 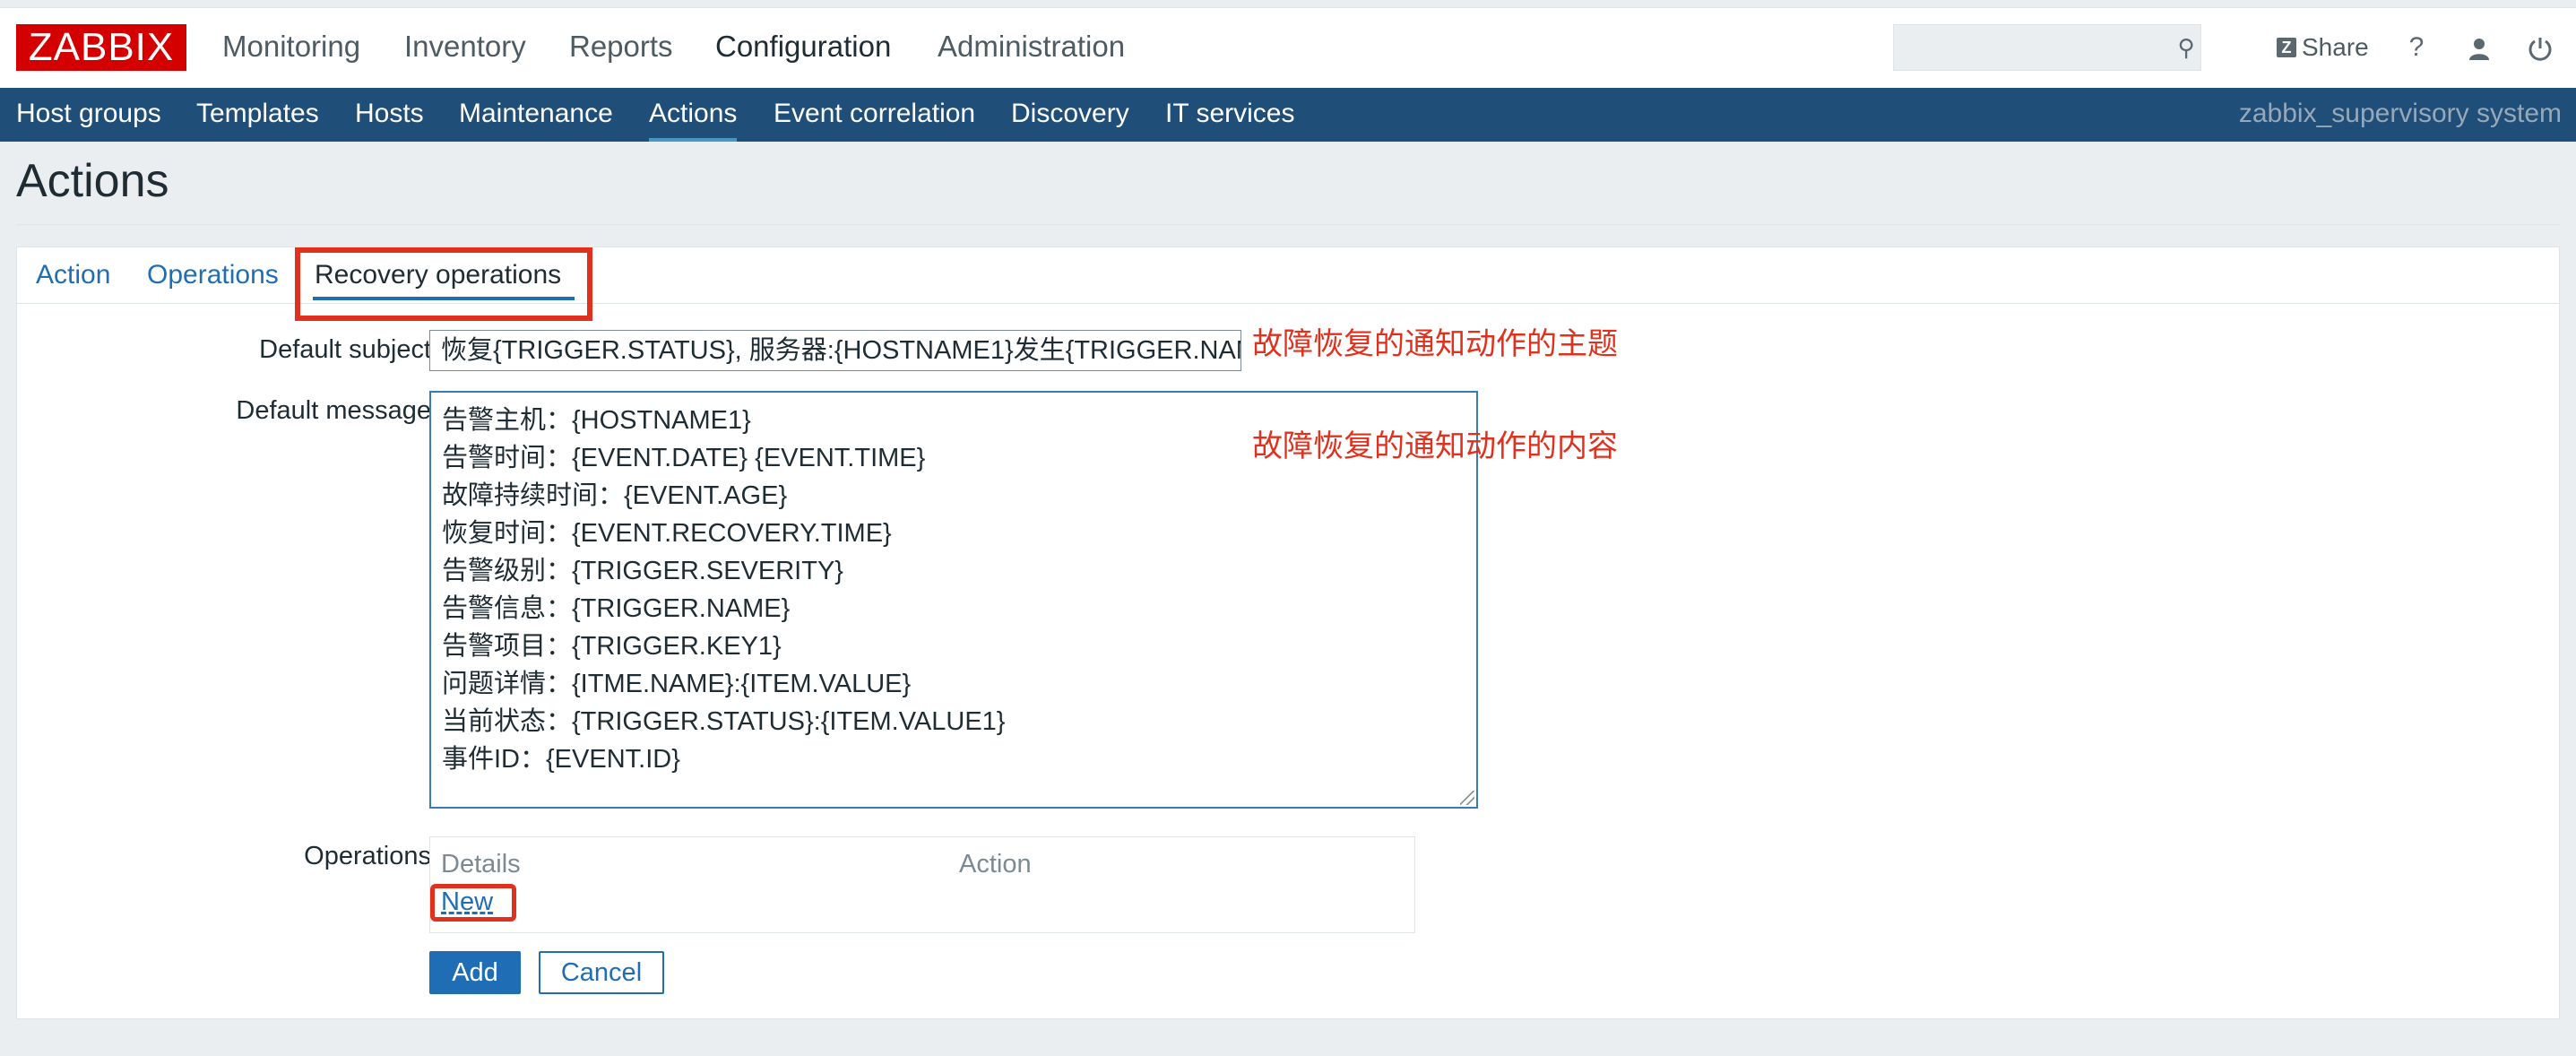 I want to click on message-line: 问题详情：{ITME.NAME}:{ITEM.VALUE}, so click(x=677, y=684).